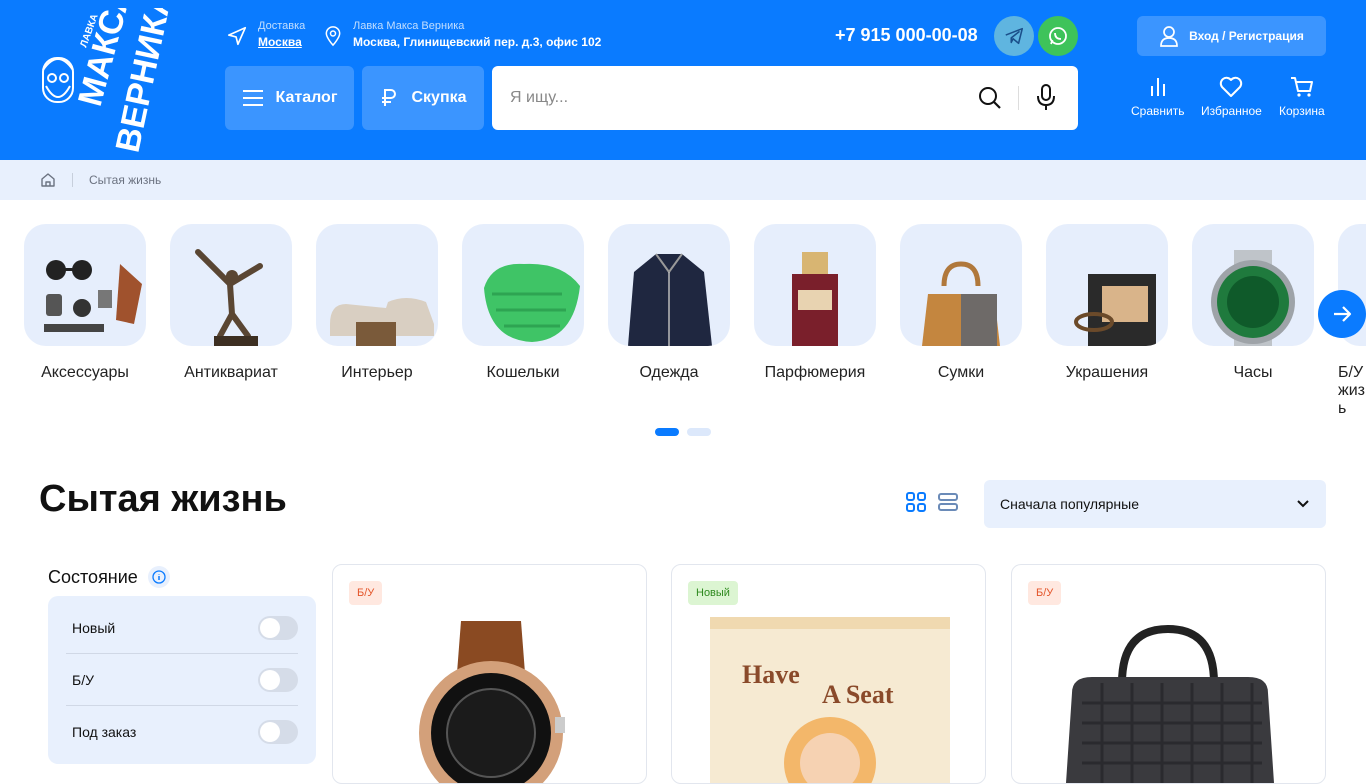 The height and width of the screenshot is (784, 1366). I want to click on catalog-label: Каталог, so click(306, 97).